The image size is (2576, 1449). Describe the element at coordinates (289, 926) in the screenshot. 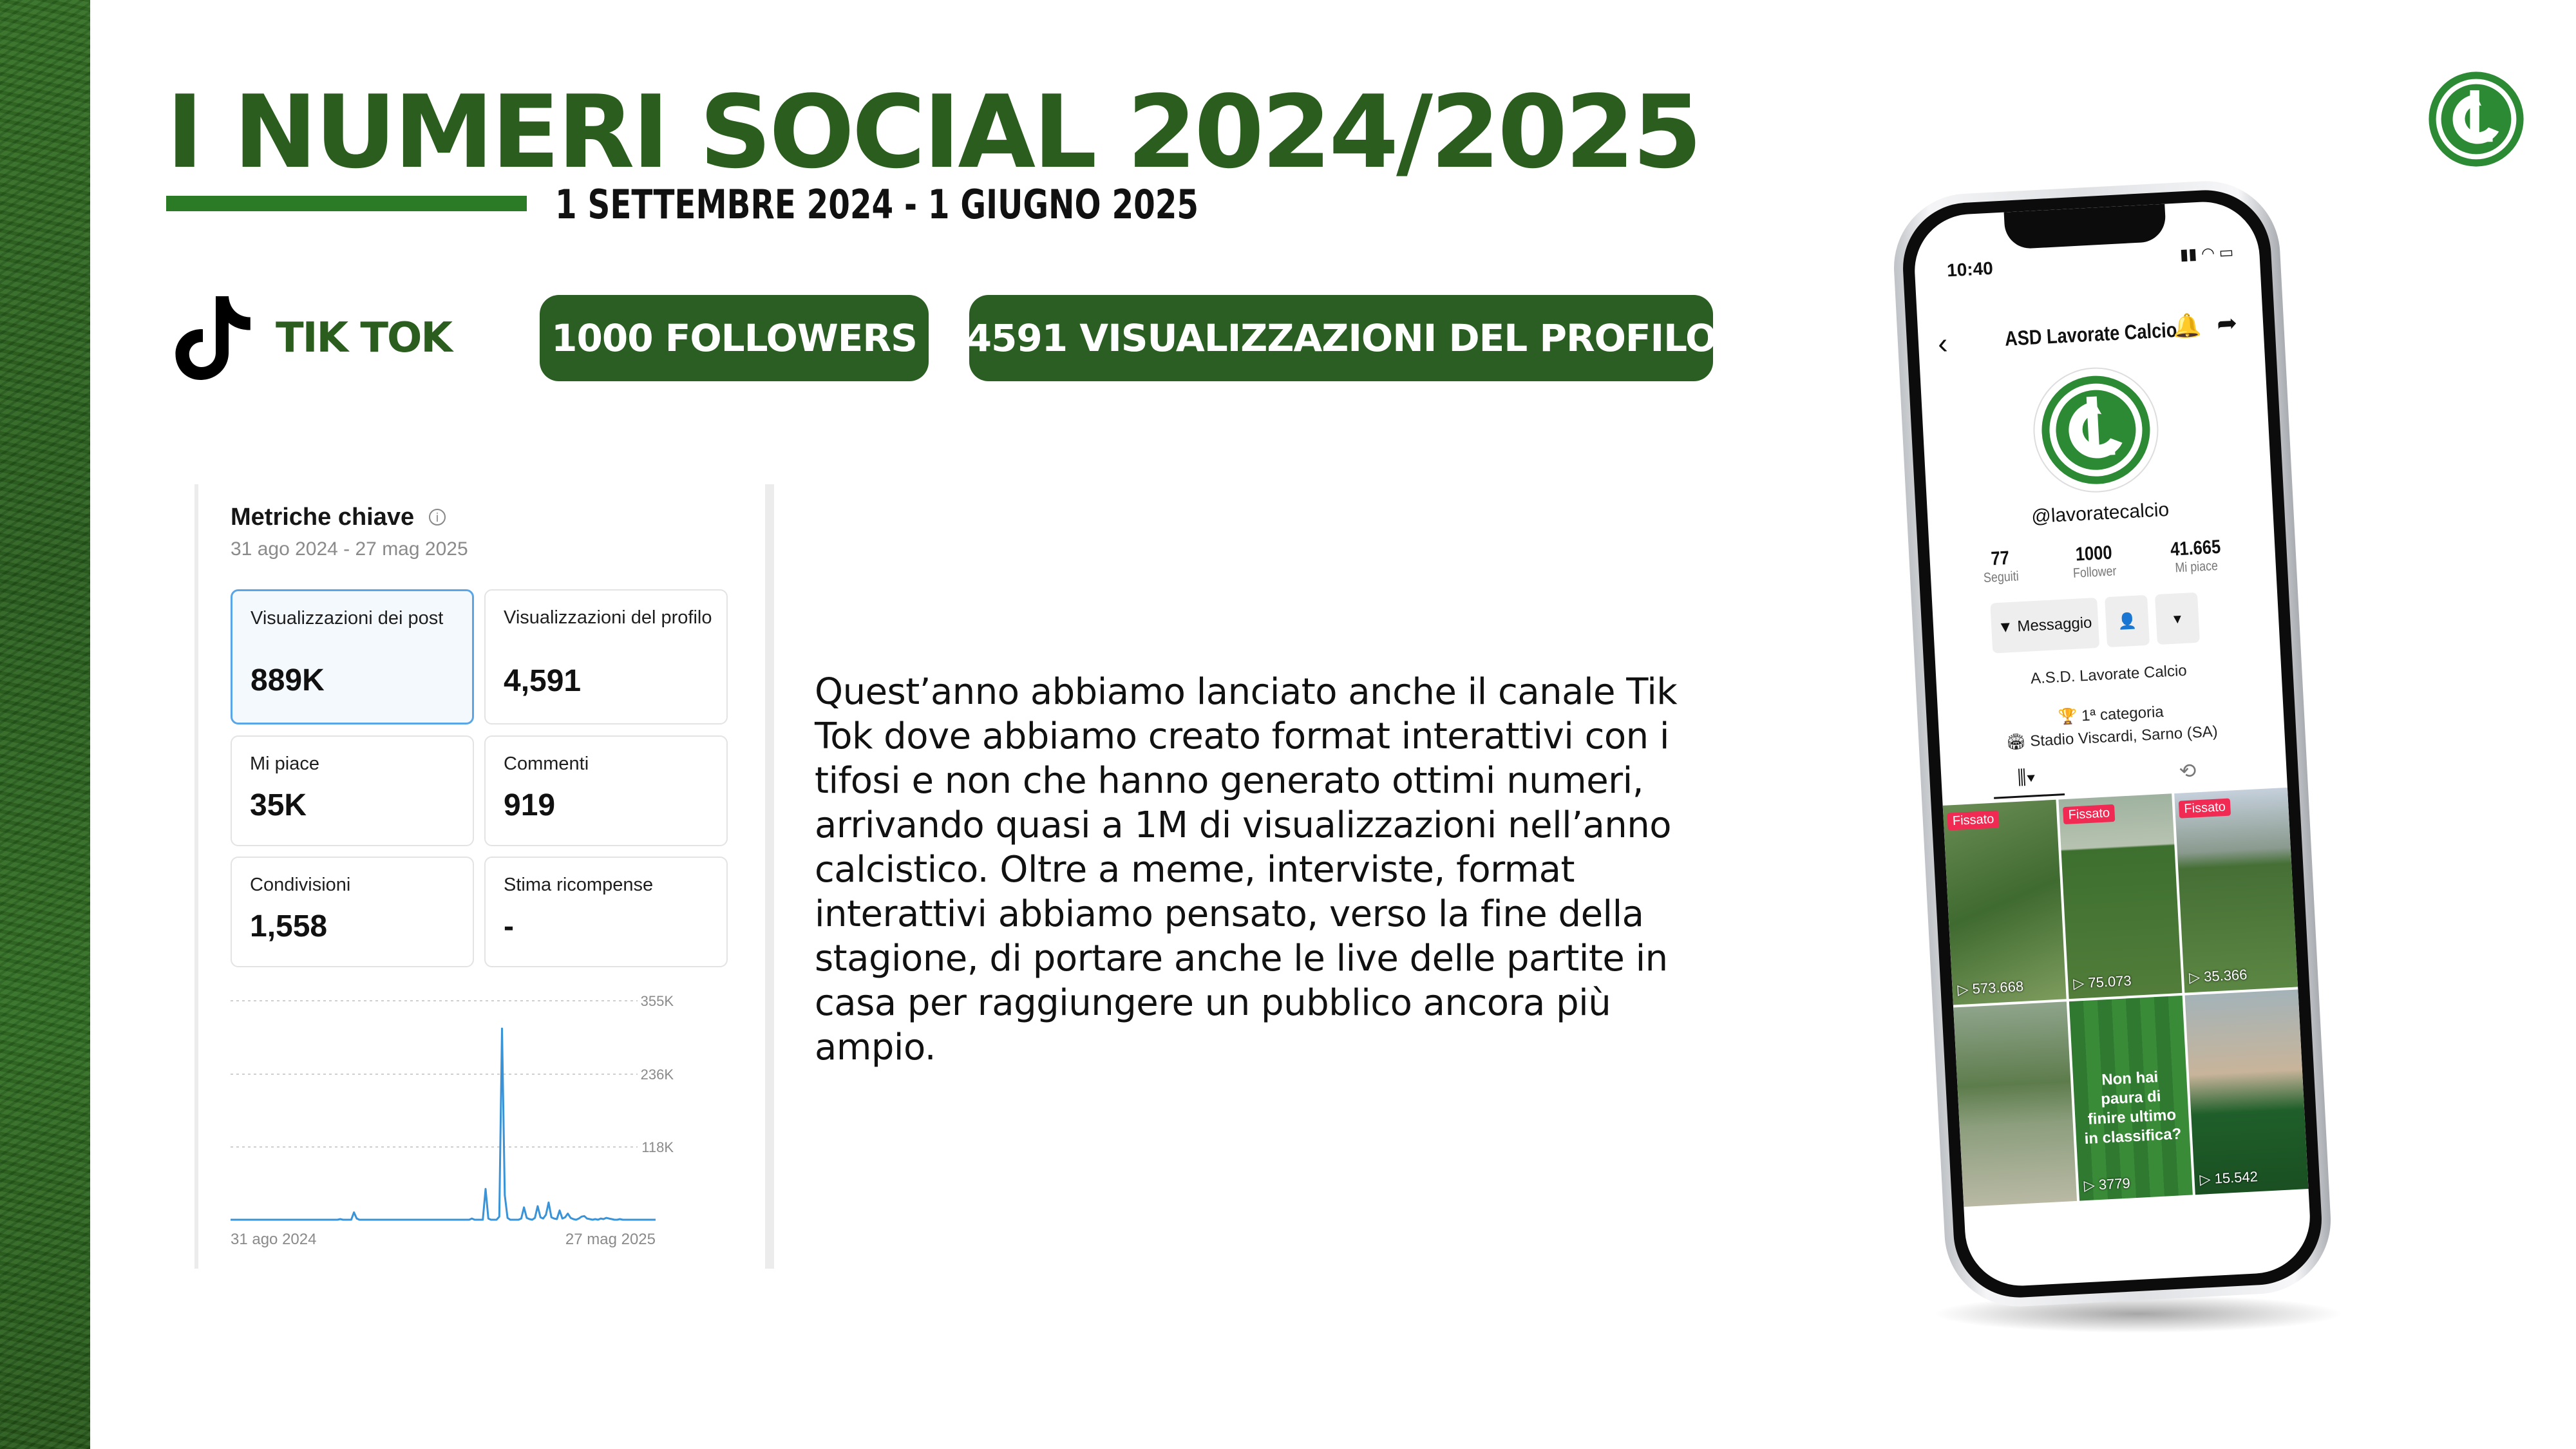

I see `metric-value: 1,558` at that location.